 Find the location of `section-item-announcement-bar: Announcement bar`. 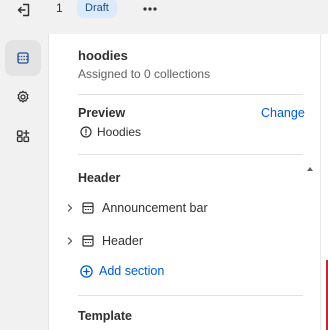

section-item-announcement-bar: Announcement bar is located at coordinates (136, 208).